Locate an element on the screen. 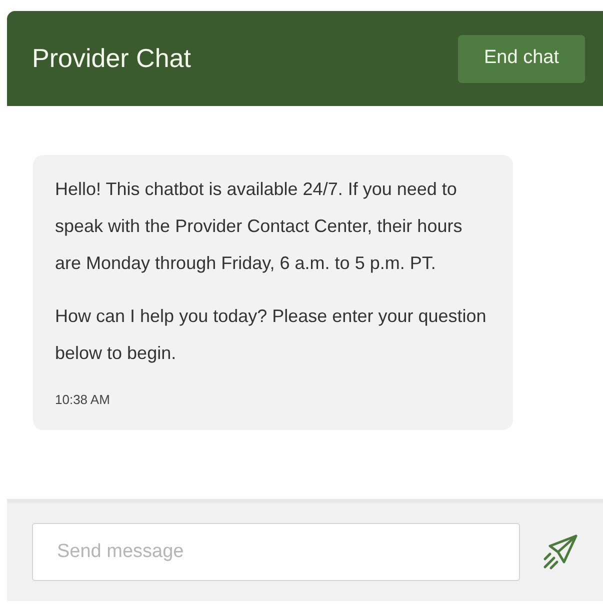 The image size is (603, 606). send-icon is located at coordinates (560, 552).